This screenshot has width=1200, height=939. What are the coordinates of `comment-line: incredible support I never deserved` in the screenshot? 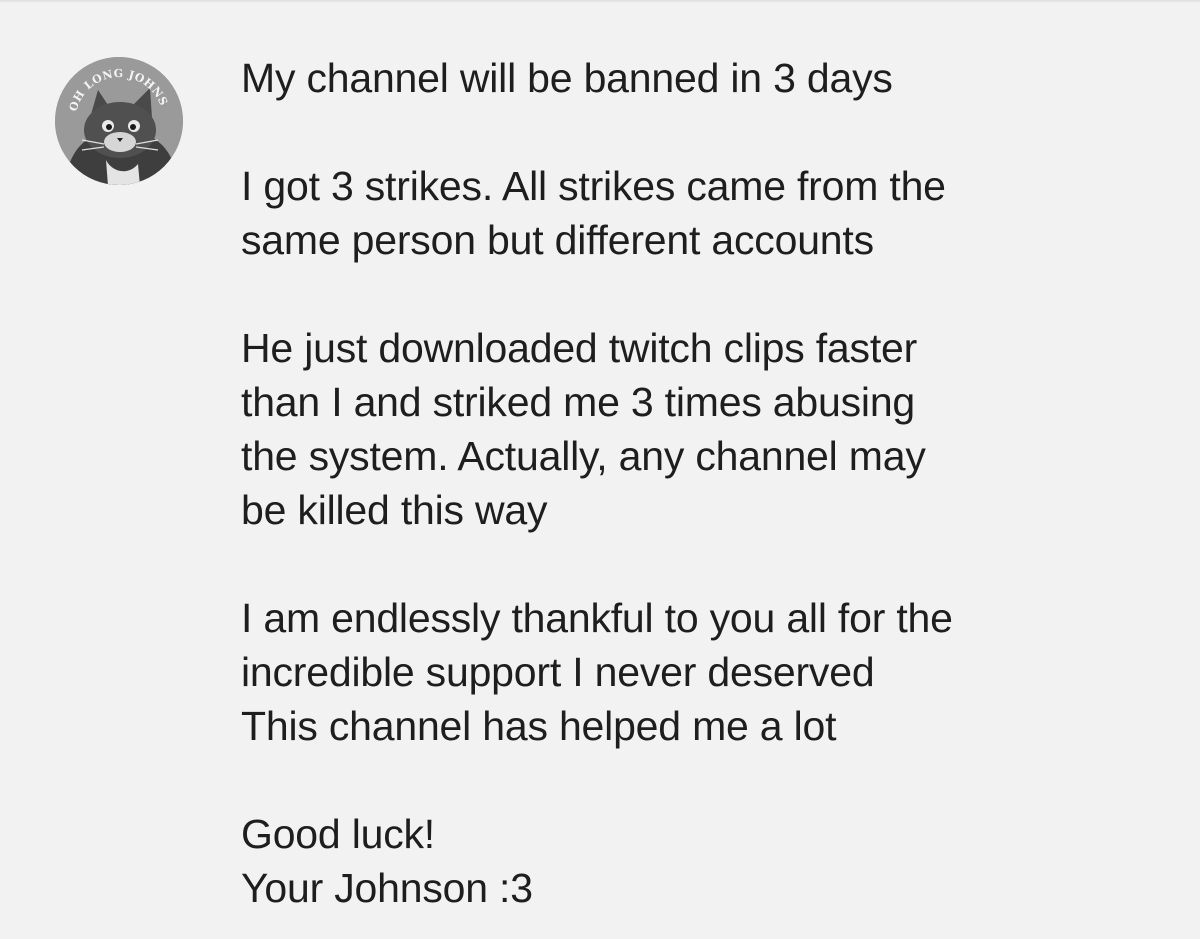 It's located at (558, 672).